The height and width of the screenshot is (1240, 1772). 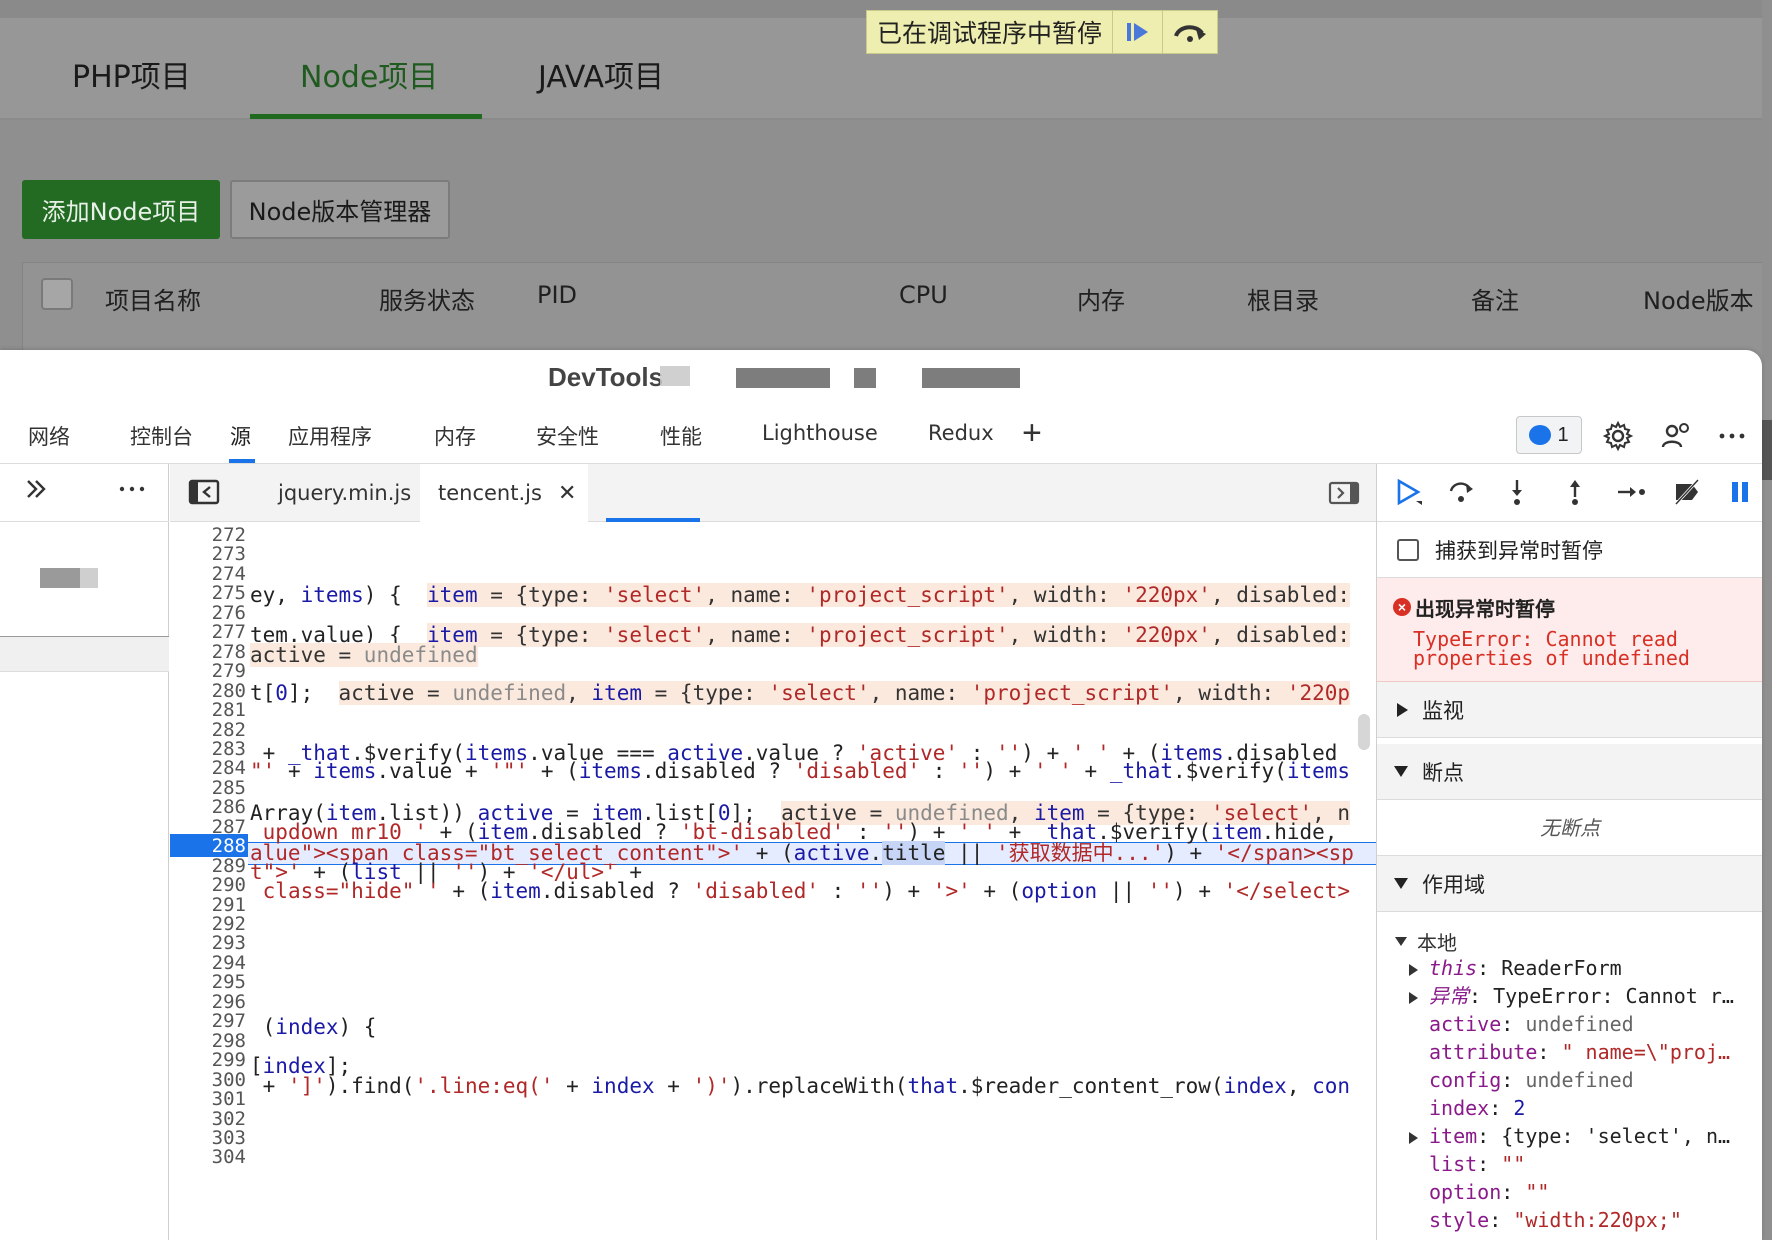 I want to click on tab-performance: 性能, so click(x=681, y=436).